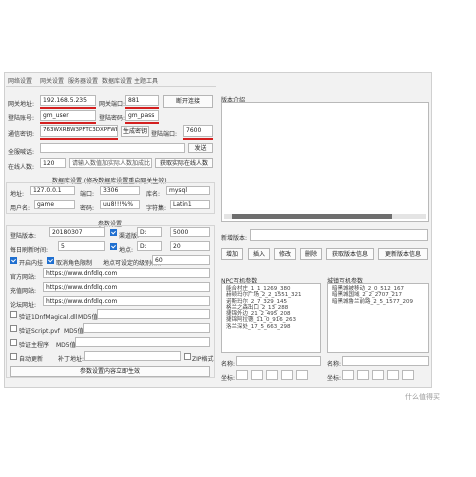  I want to click on channel-select: D:, so click(149, 232).